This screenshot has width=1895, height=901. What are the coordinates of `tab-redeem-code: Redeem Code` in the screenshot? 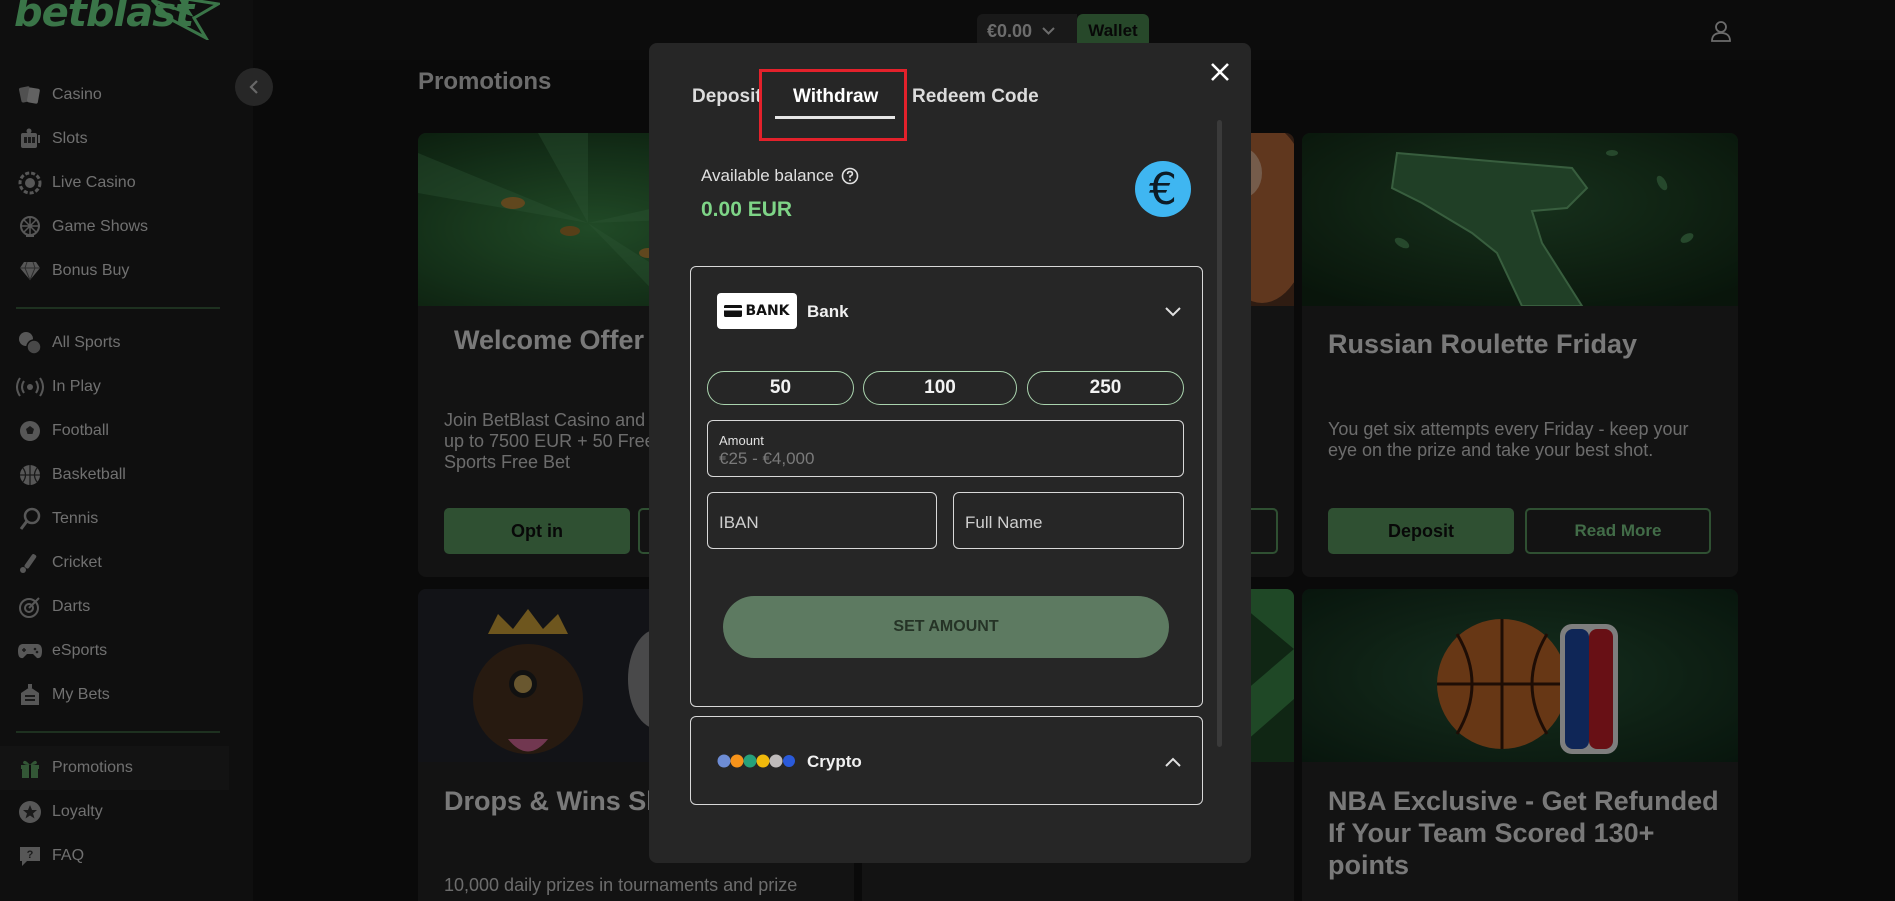 It's located at (975, 97).